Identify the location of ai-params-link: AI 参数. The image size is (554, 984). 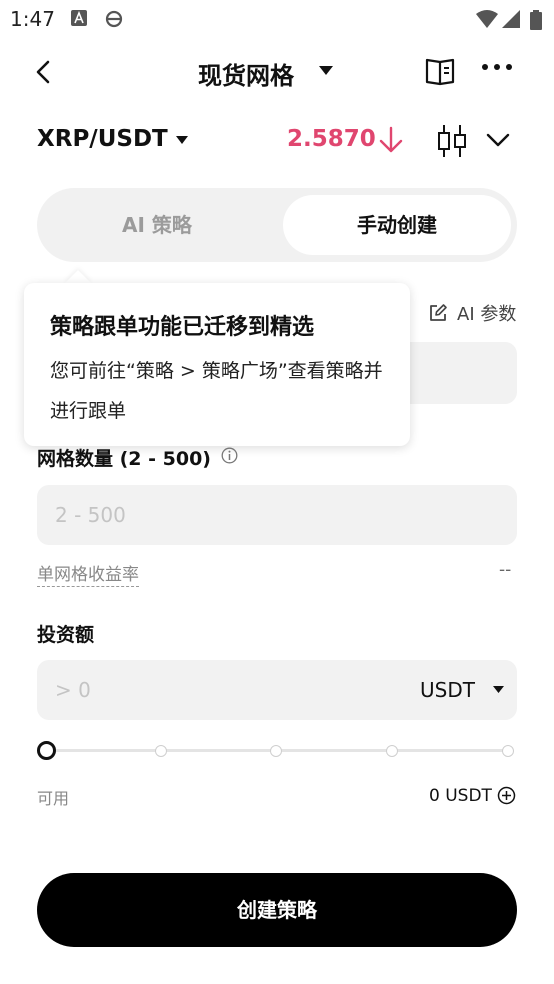
(486, 313).